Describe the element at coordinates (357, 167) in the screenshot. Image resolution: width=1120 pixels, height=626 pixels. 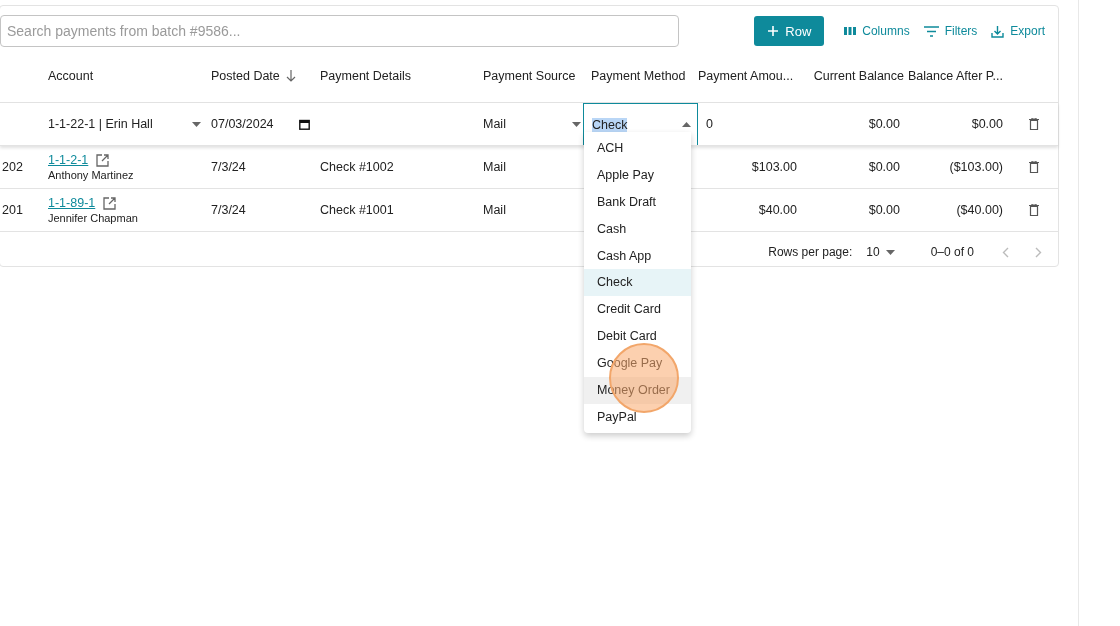
I see `table-cell: Check #1002` at that location.